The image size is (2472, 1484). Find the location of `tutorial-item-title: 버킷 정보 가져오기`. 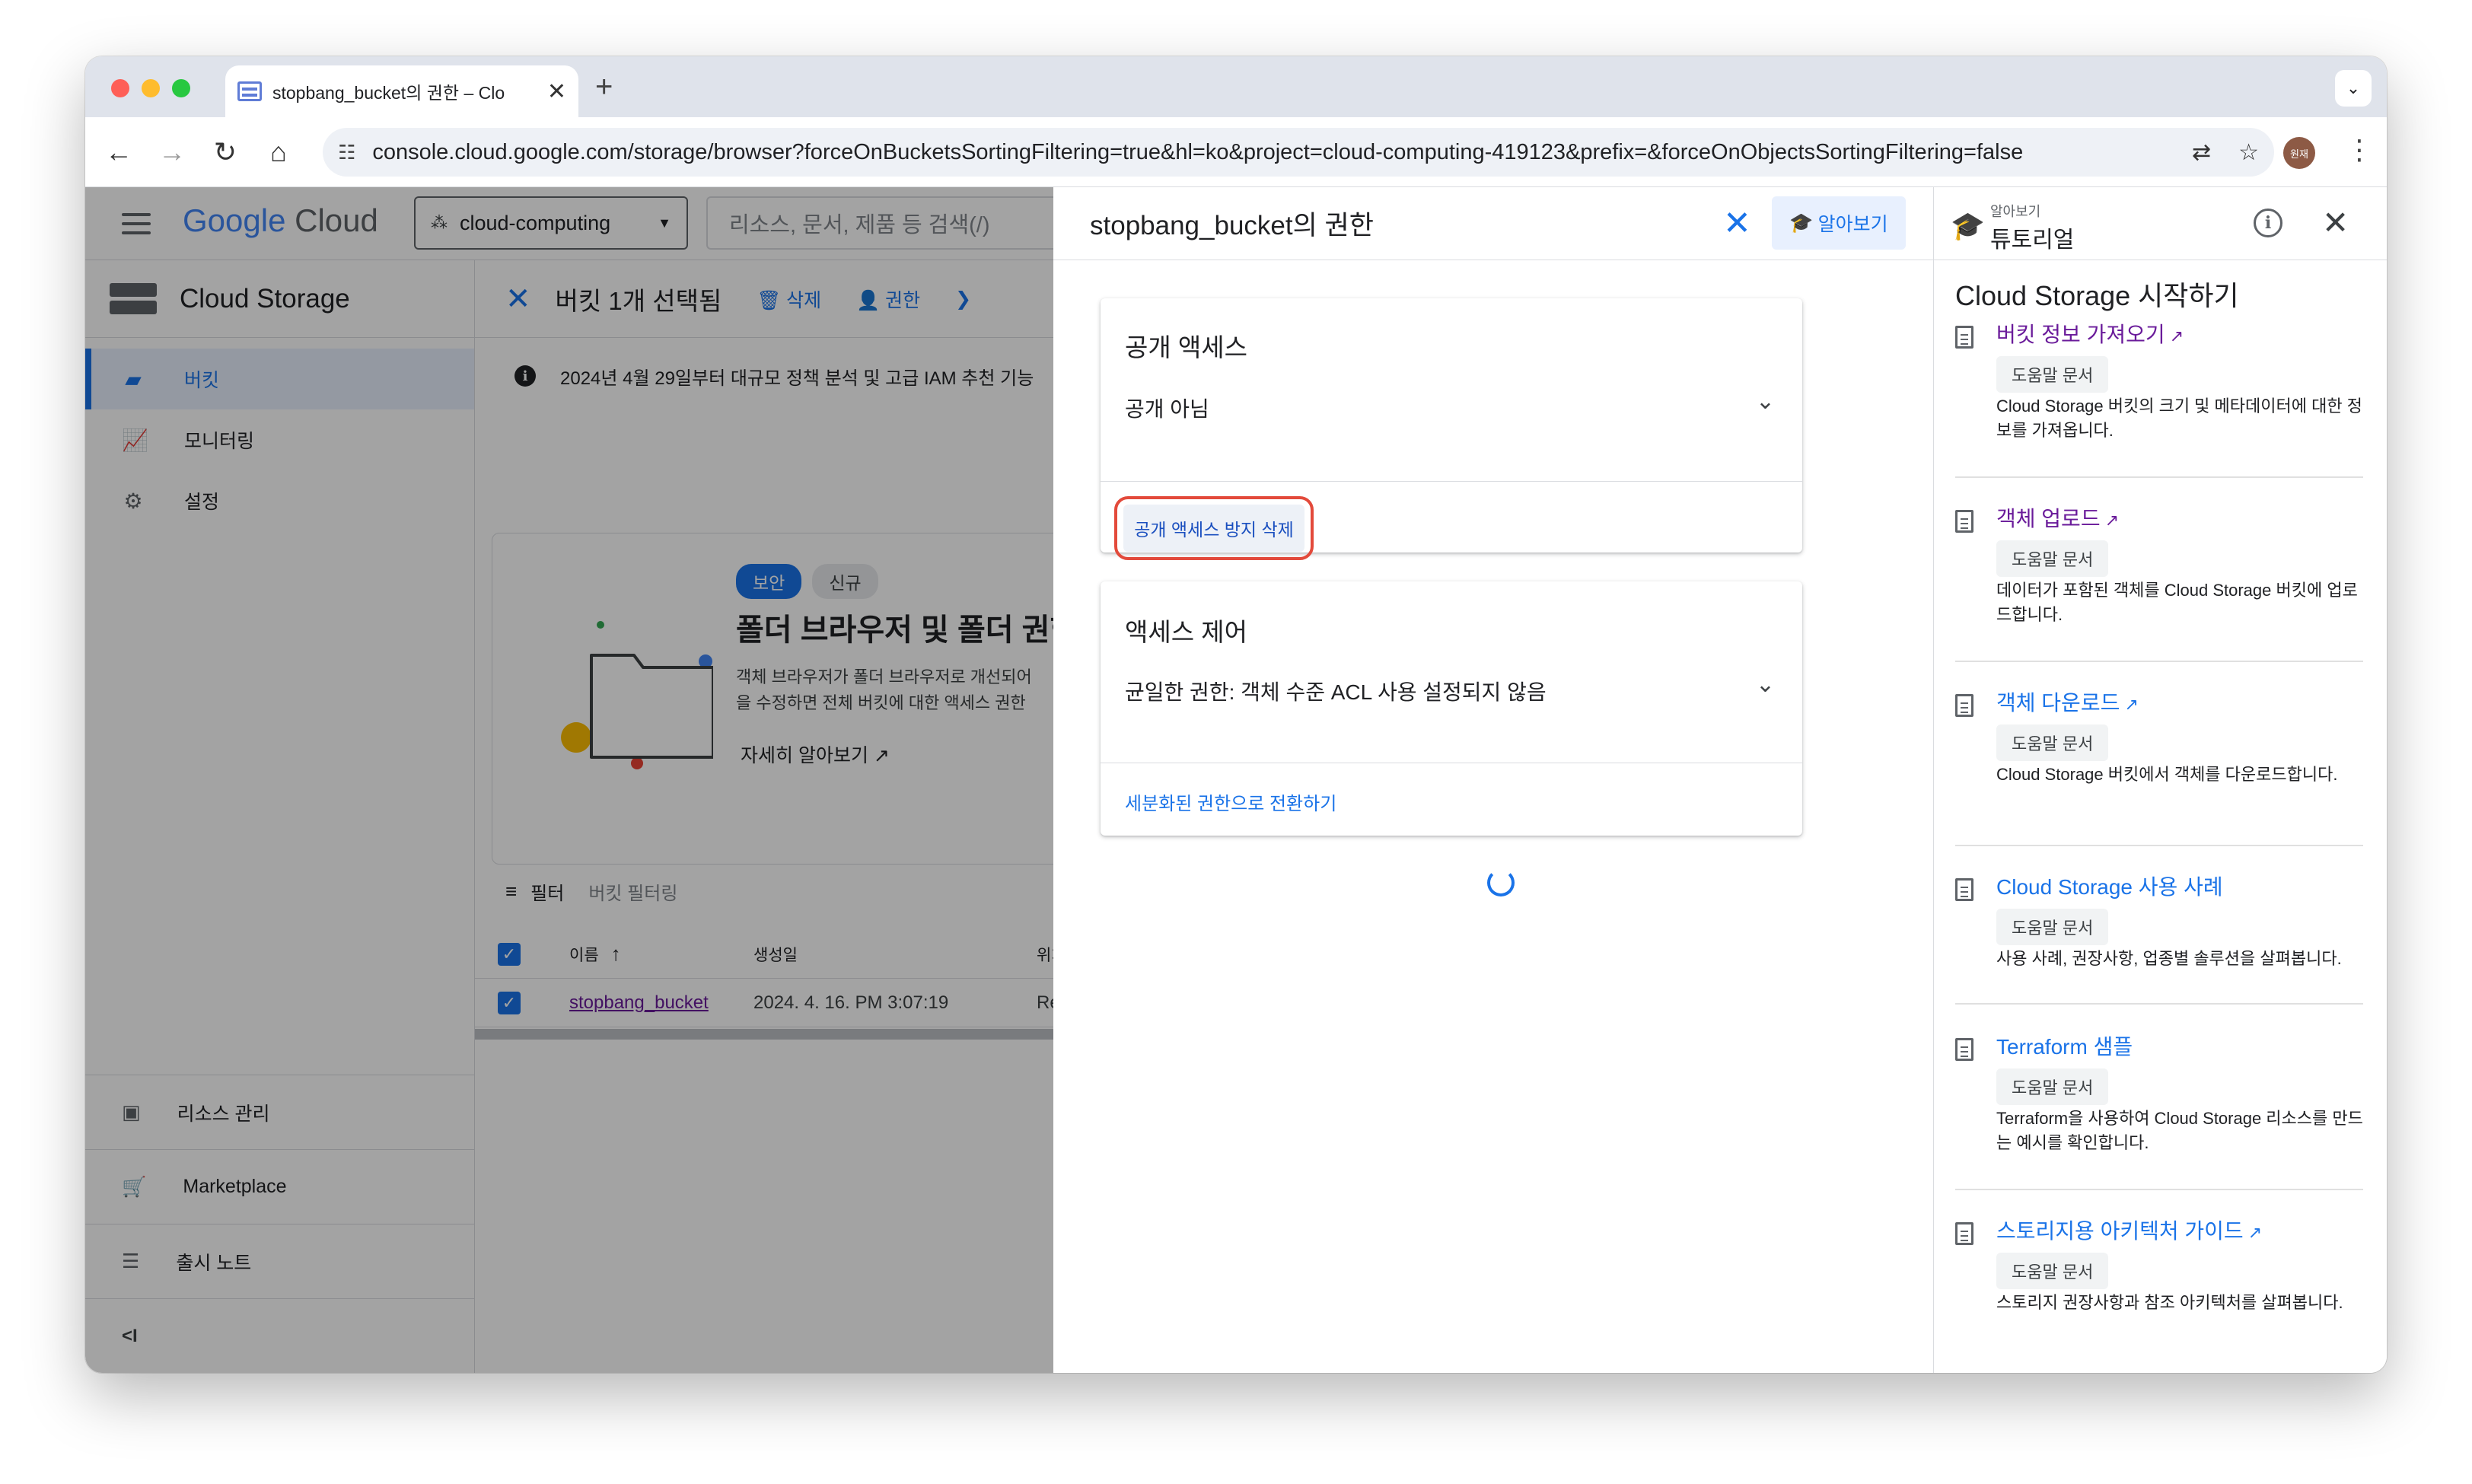

tutorial-item-title: 버킷 정보 가져오기 is located at coordinates (2080, 334).